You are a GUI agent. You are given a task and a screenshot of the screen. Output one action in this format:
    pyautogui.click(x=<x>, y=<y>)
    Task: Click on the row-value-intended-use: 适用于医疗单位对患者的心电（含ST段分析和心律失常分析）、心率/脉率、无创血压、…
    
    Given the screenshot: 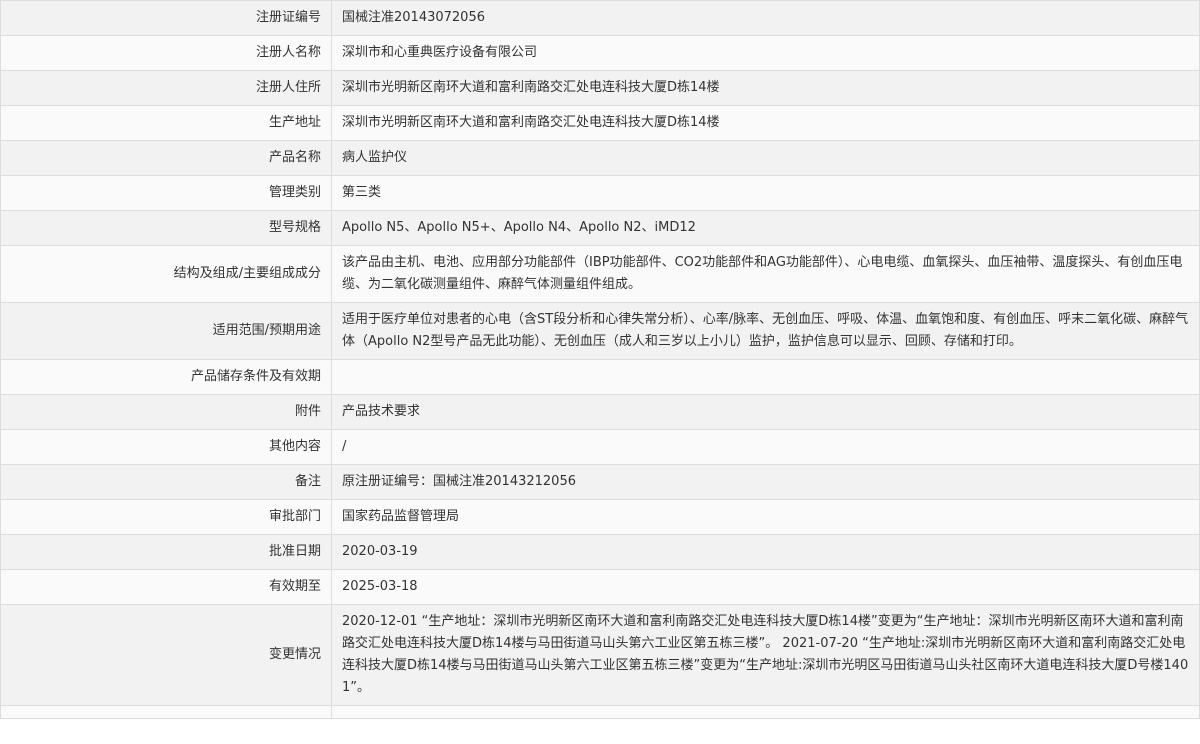 What is the action you would take?
    pyautogui.click(x=765, y=331)
    